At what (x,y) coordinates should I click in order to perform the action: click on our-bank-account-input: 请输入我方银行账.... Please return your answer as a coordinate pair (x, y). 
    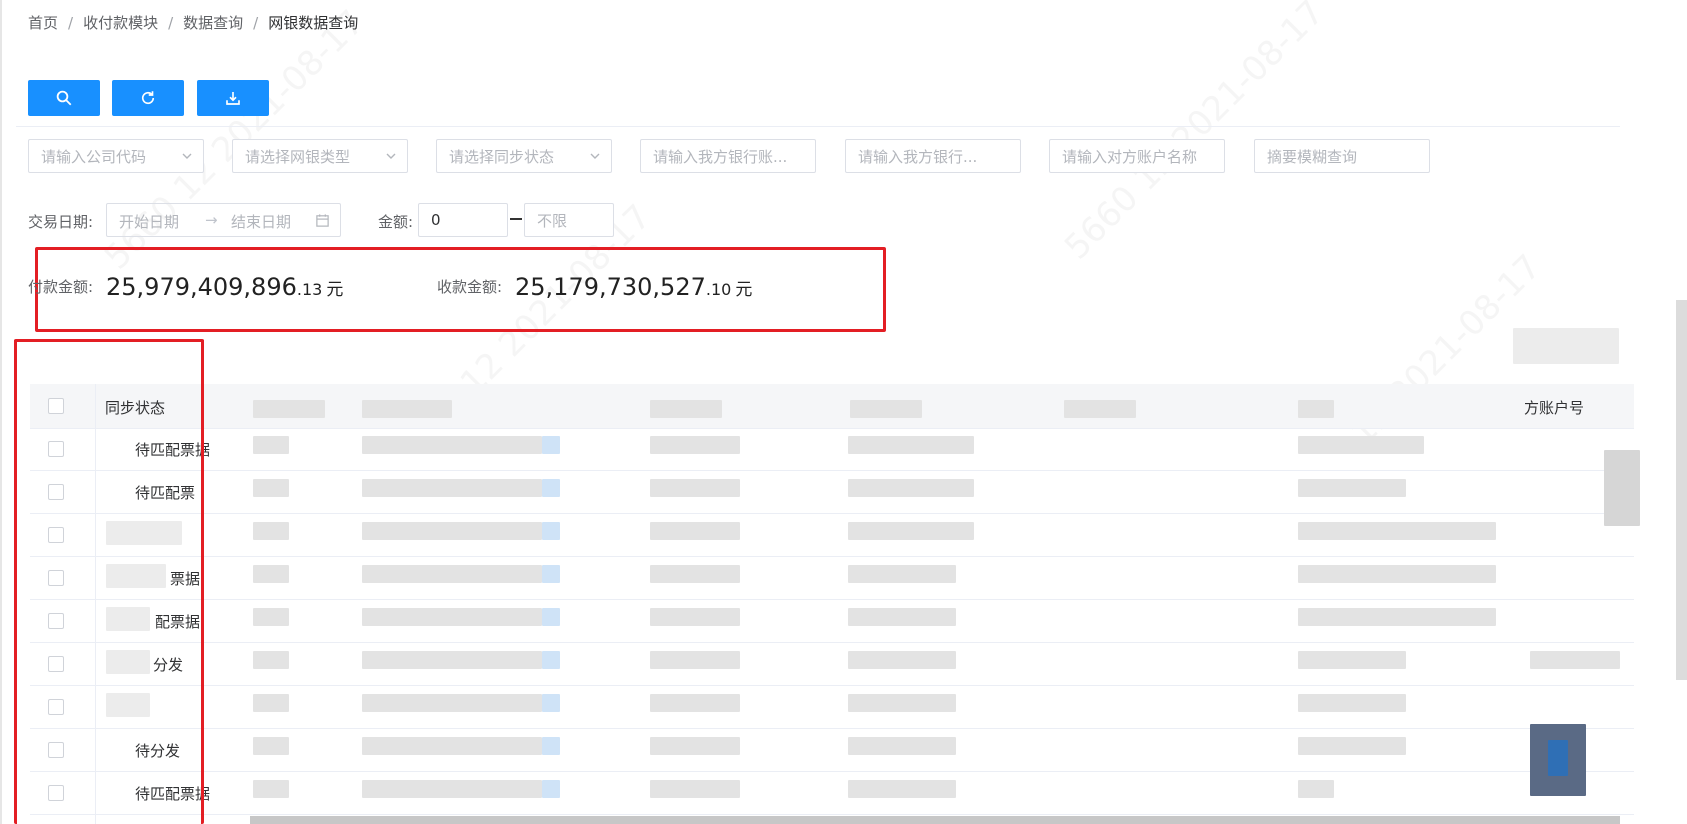
    Looking at the image, I should click on (728, 156).